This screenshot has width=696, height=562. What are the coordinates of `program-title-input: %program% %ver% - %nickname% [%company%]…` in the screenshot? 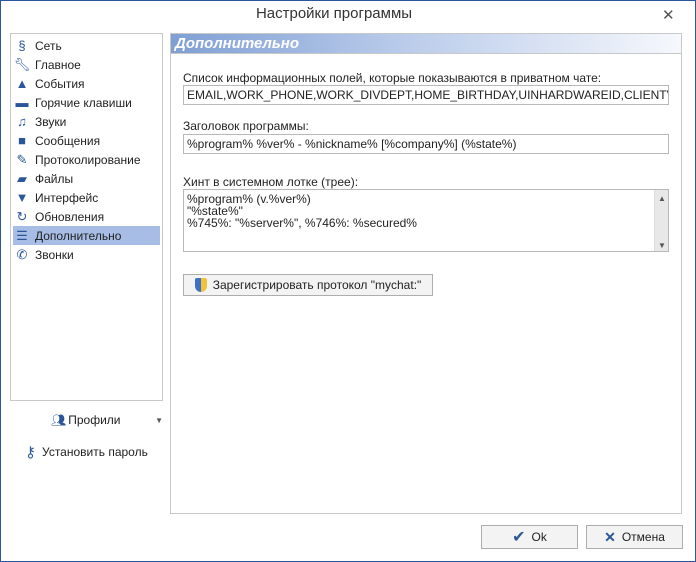 It's located at (426, 144).